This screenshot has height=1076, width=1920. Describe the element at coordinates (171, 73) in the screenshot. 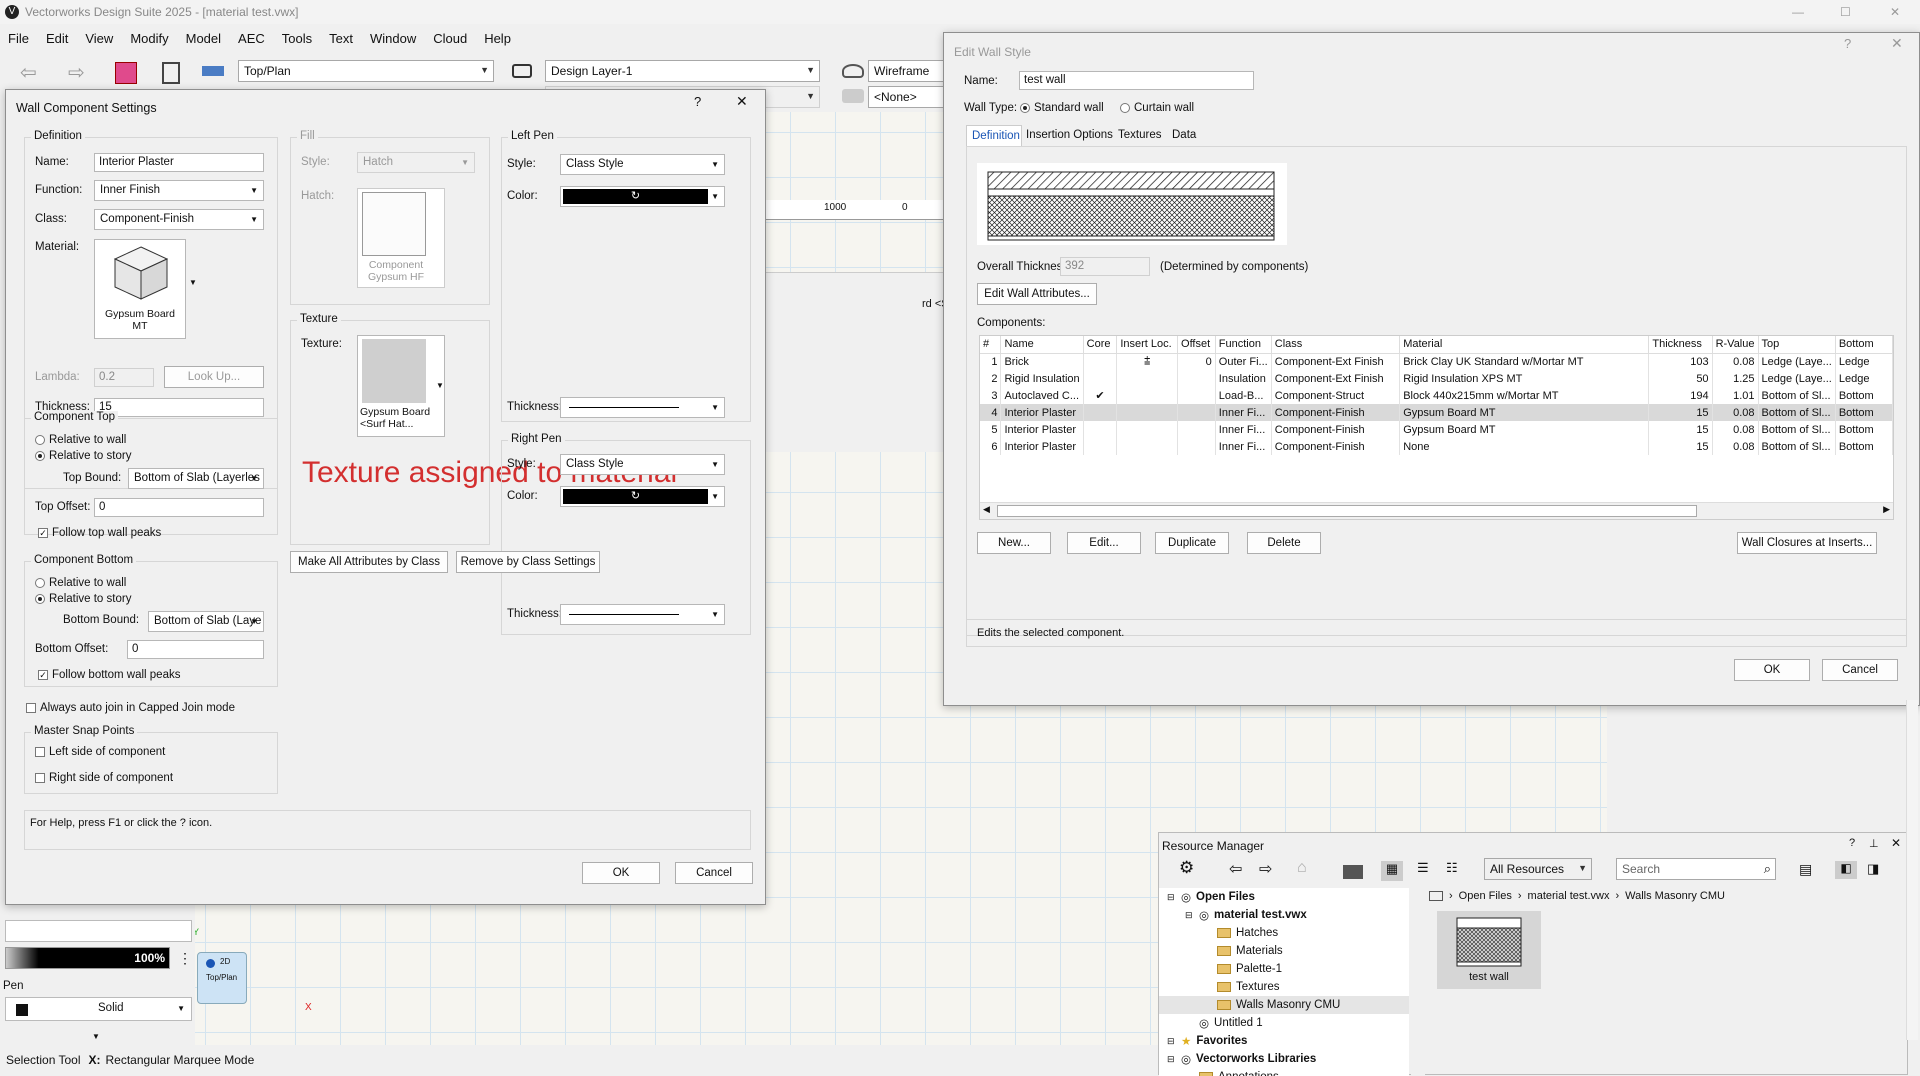

I see `page-setup-icon` at that location.